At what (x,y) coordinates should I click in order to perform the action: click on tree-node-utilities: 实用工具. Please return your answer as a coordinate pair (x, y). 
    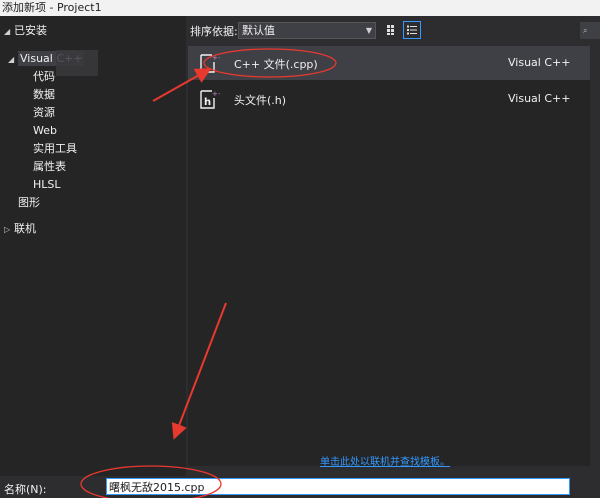
    Looking at the image, I should click on (55, 149).